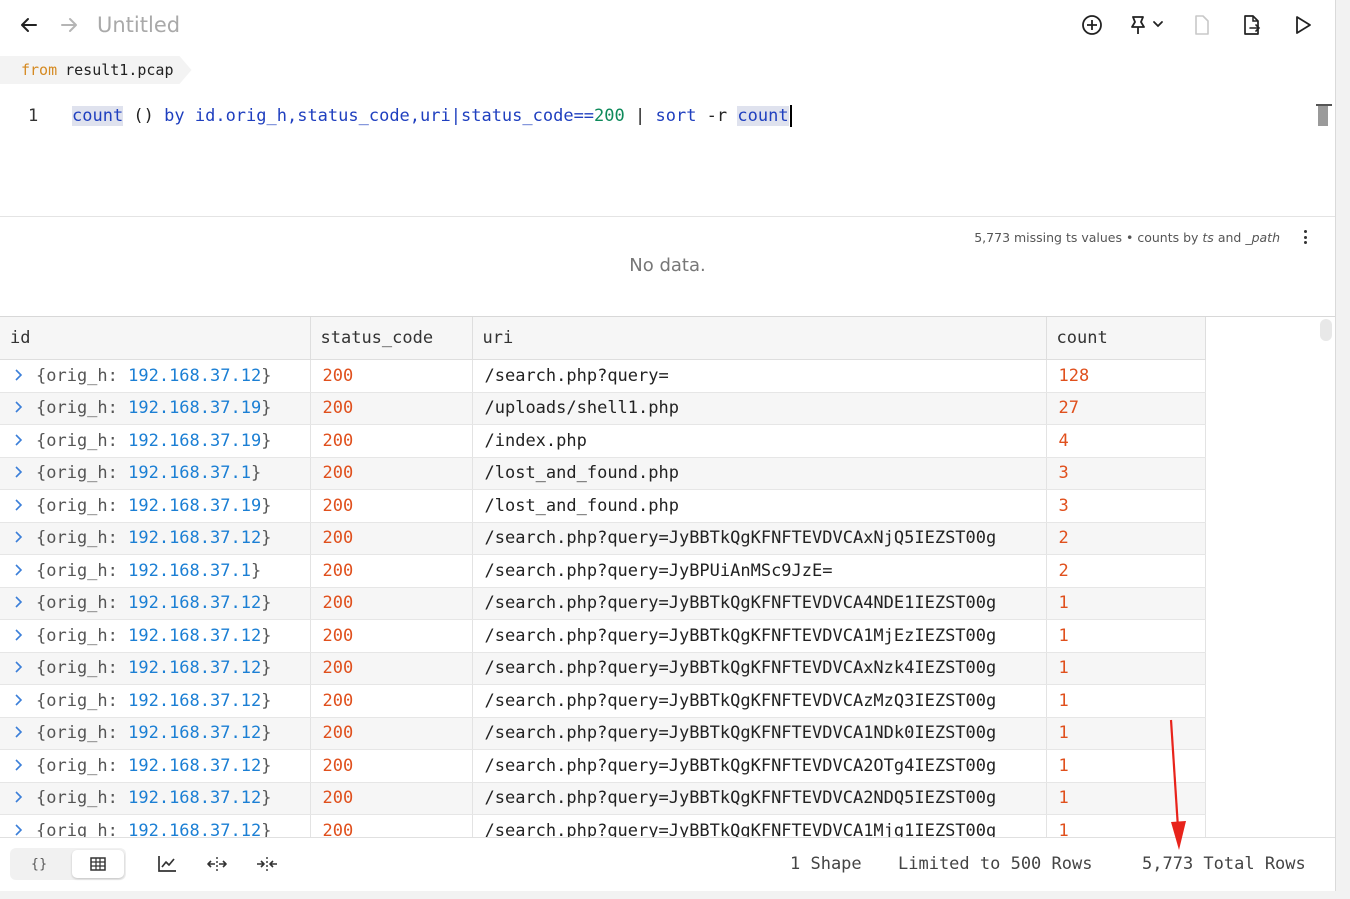  I want to click on column-header-uri: uri, so click(759, 338).